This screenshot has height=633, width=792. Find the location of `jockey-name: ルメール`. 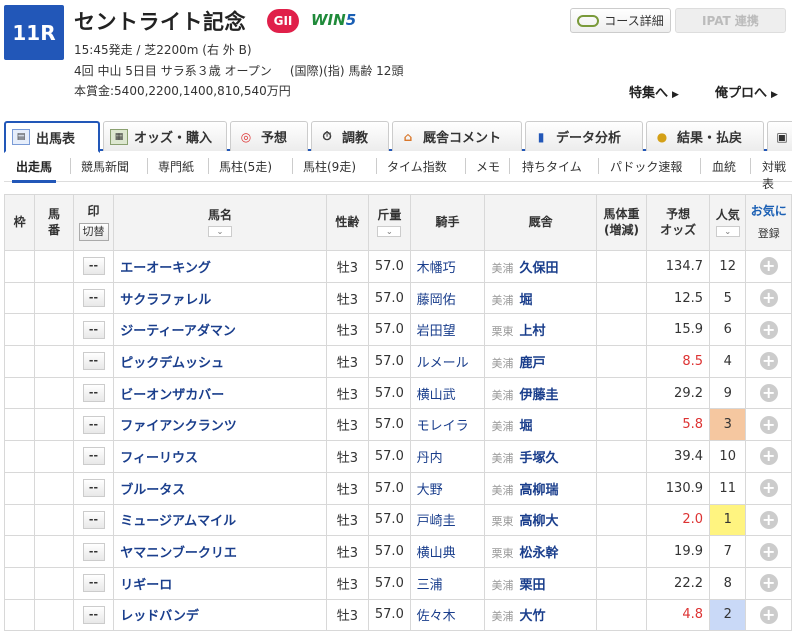

jockey-name: ルメール is located at coordinates (447, 361).